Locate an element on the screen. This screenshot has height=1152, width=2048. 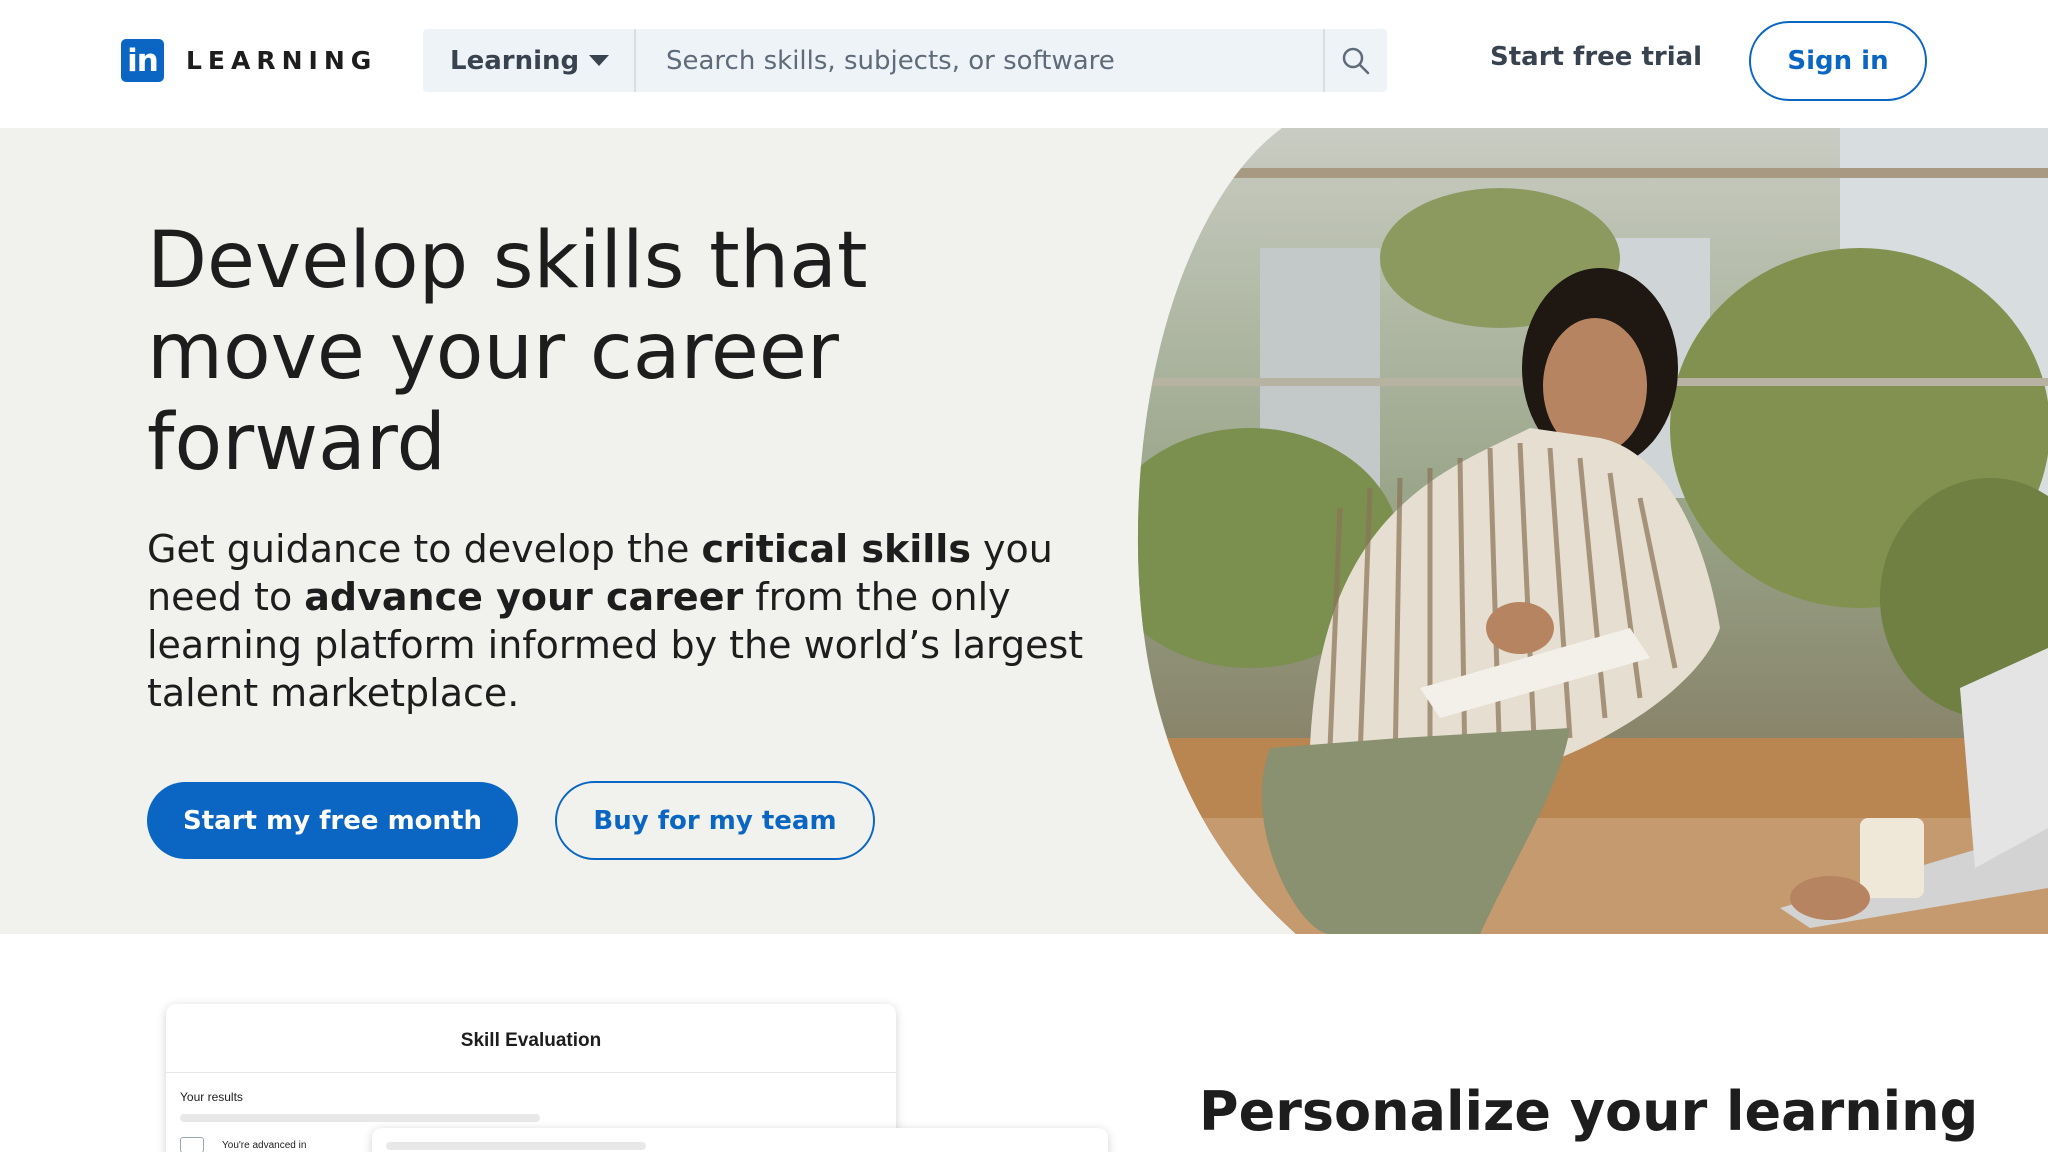
skill-badge-icon is located at coordinates (192, 1144).